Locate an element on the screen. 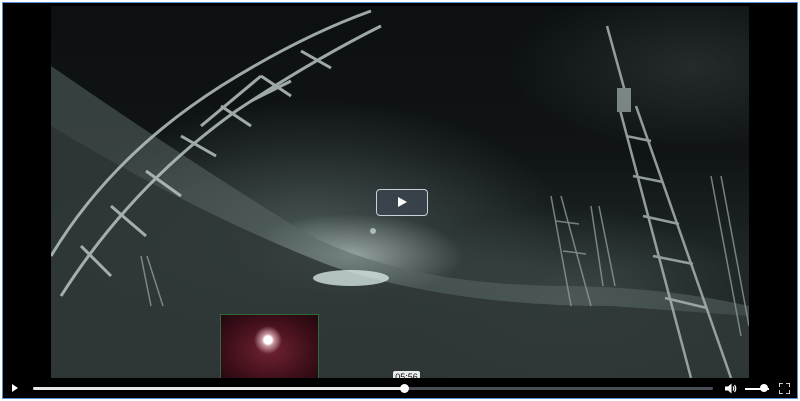 This screenshot has height=401, width=800. play-icon is located at coordinates (15, 388).